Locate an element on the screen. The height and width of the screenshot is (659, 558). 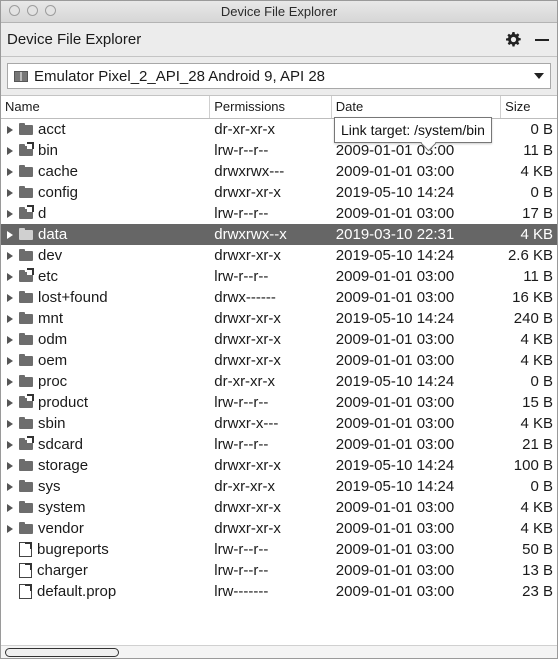
file-size: 16 KB is located at coordinates (532, 297).